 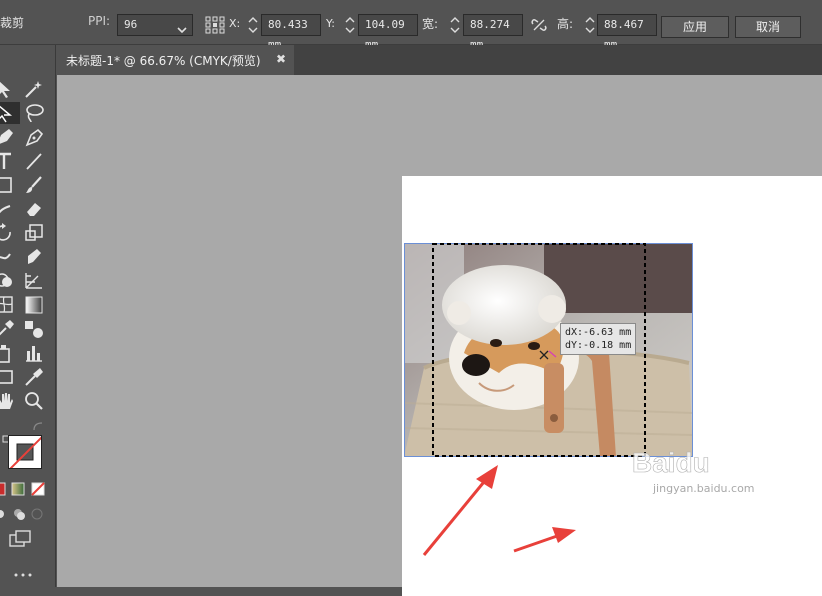 I want to click on watermark-brand: Baidu, so click(x=671, y=462).